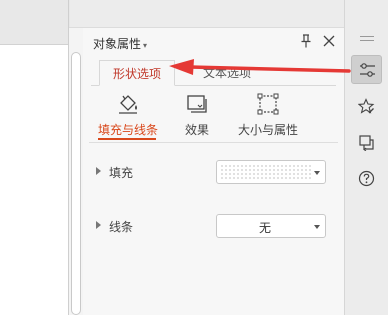  I want to click on help-icon, so click(366, 178).